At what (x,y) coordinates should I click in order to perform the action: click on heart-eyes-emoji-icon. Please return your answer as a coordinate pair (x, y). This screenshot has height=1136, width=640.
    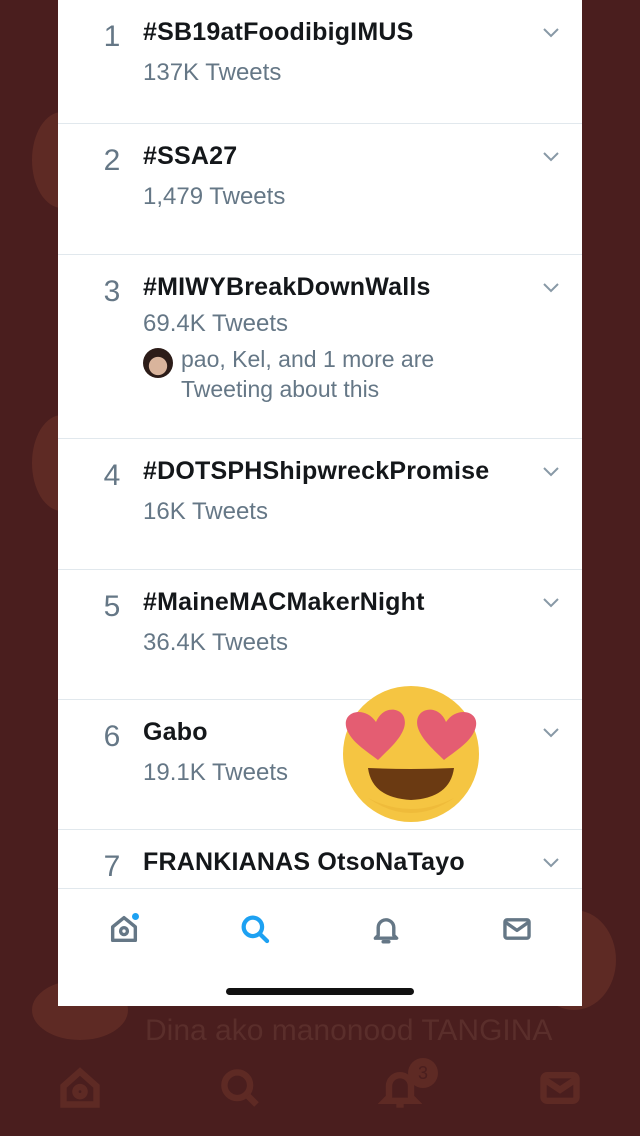
    Looking at the image, I should click on (411, 754).